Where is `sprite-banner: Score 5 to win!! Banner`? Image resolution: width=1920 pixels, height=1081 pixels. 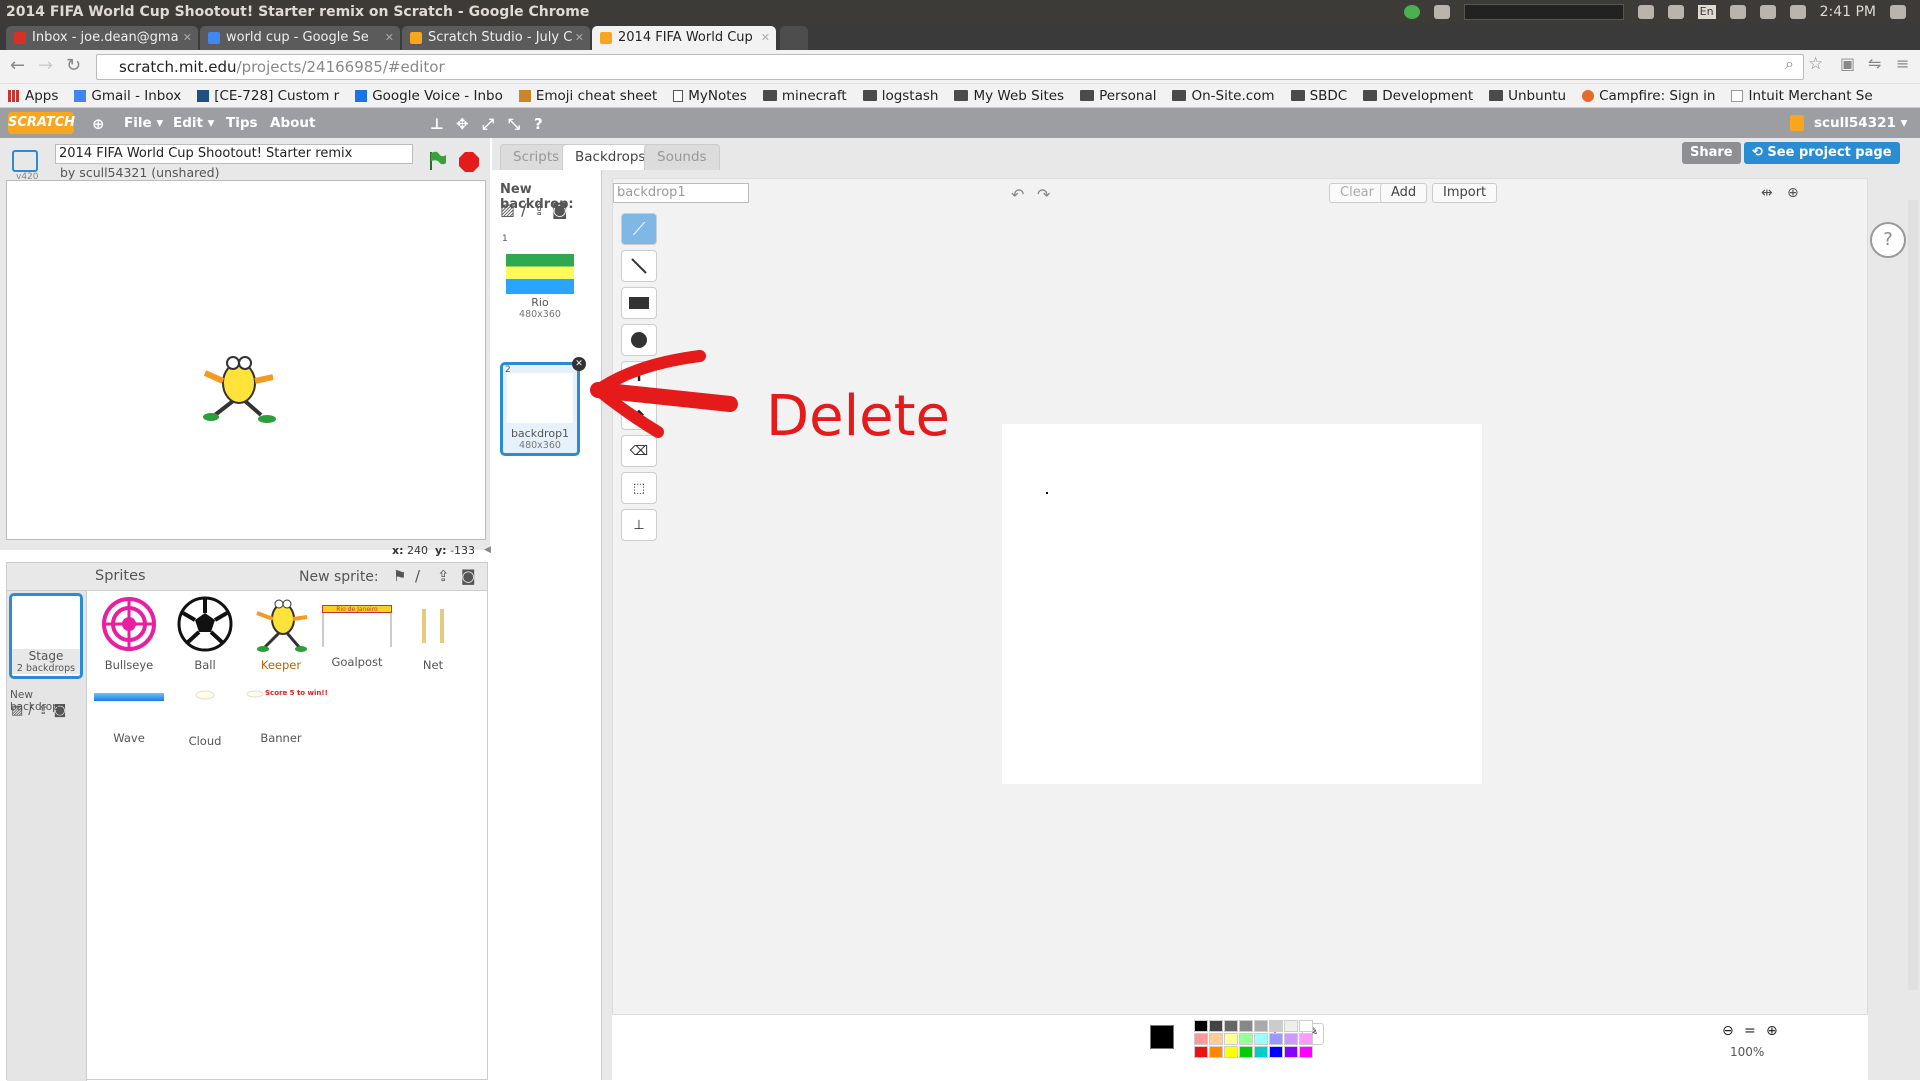
sprite-banner: Score 5 to win!! Banner is located at coordinates (286, 708).